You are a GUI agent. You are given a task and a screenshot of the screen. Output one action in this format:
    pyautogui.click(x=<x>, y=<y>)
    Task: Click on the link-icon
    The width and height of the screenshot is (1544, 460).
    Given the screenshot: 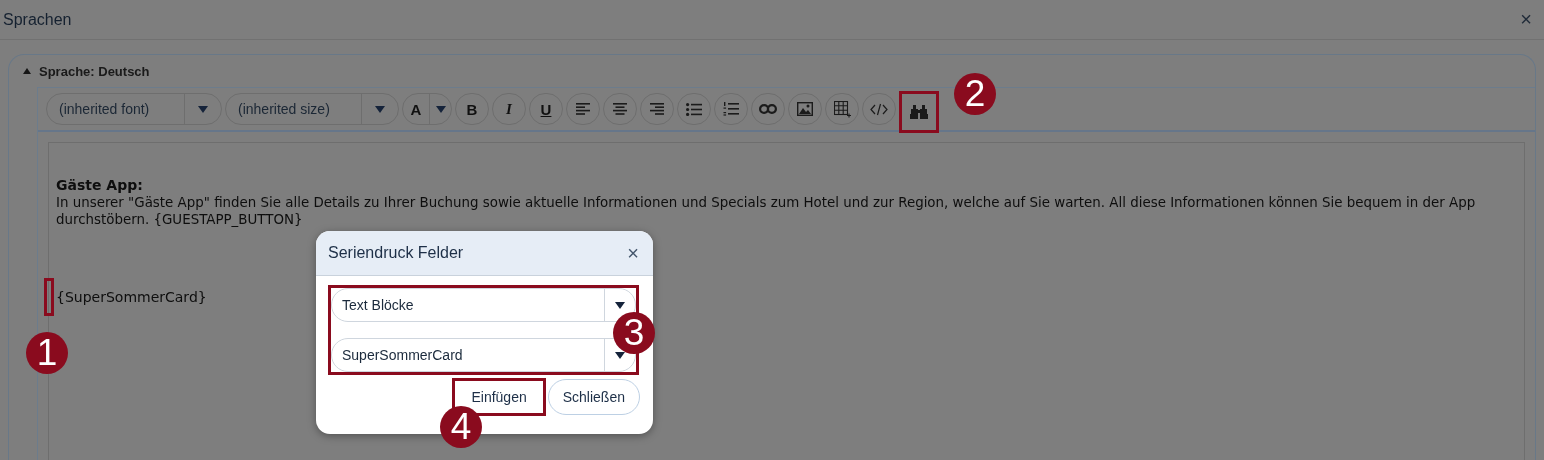 What is the action you would take?
    pyautogui.click(x=768, y=109)
    